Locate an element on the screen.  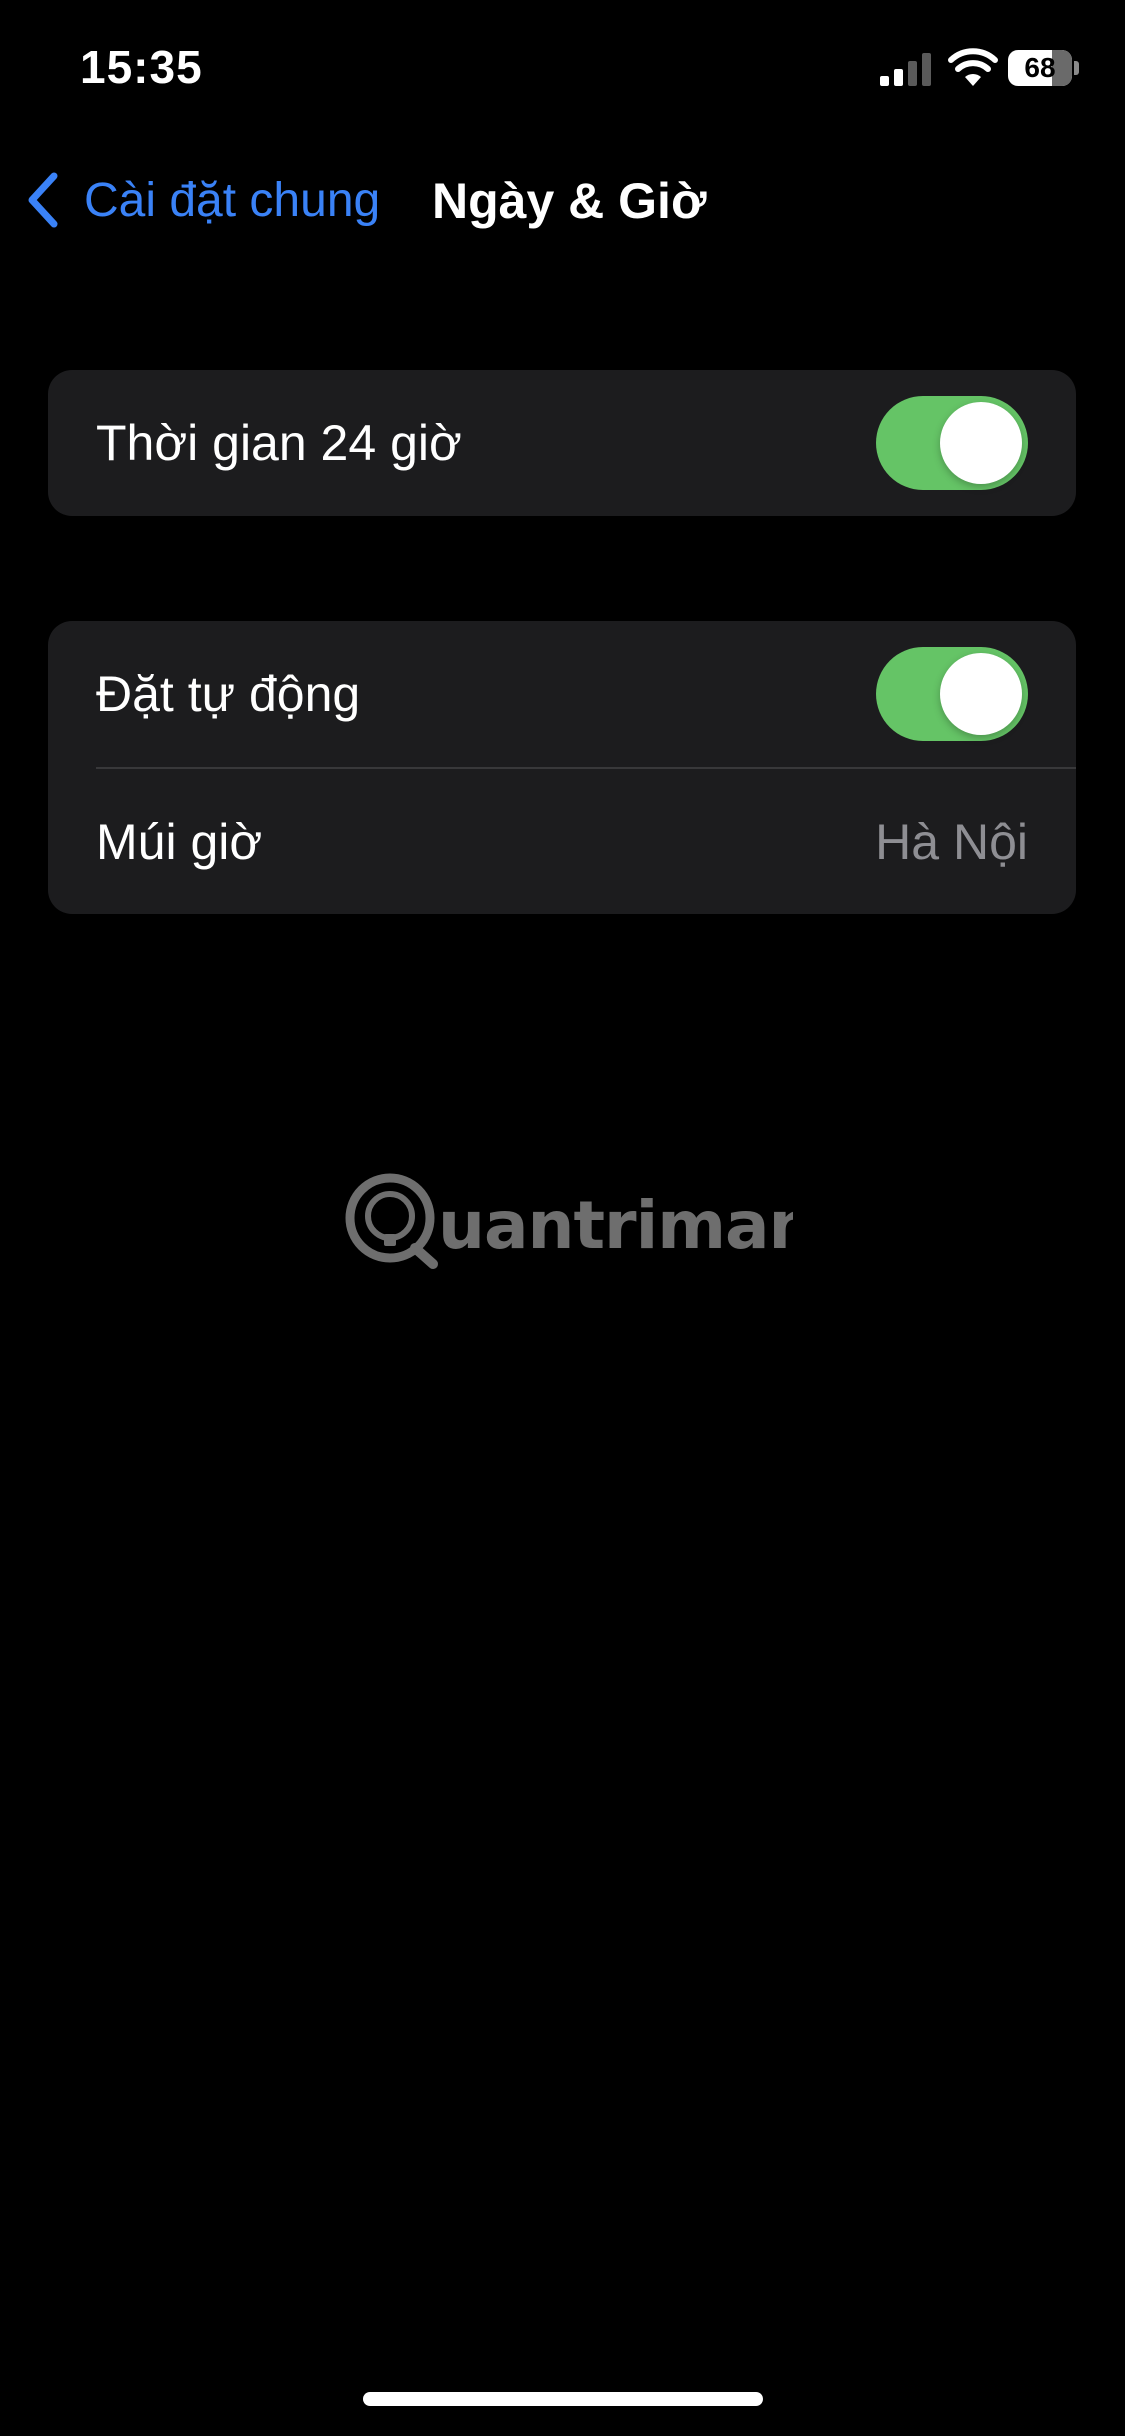
home-indicator is located at coordinates (563, 2399).